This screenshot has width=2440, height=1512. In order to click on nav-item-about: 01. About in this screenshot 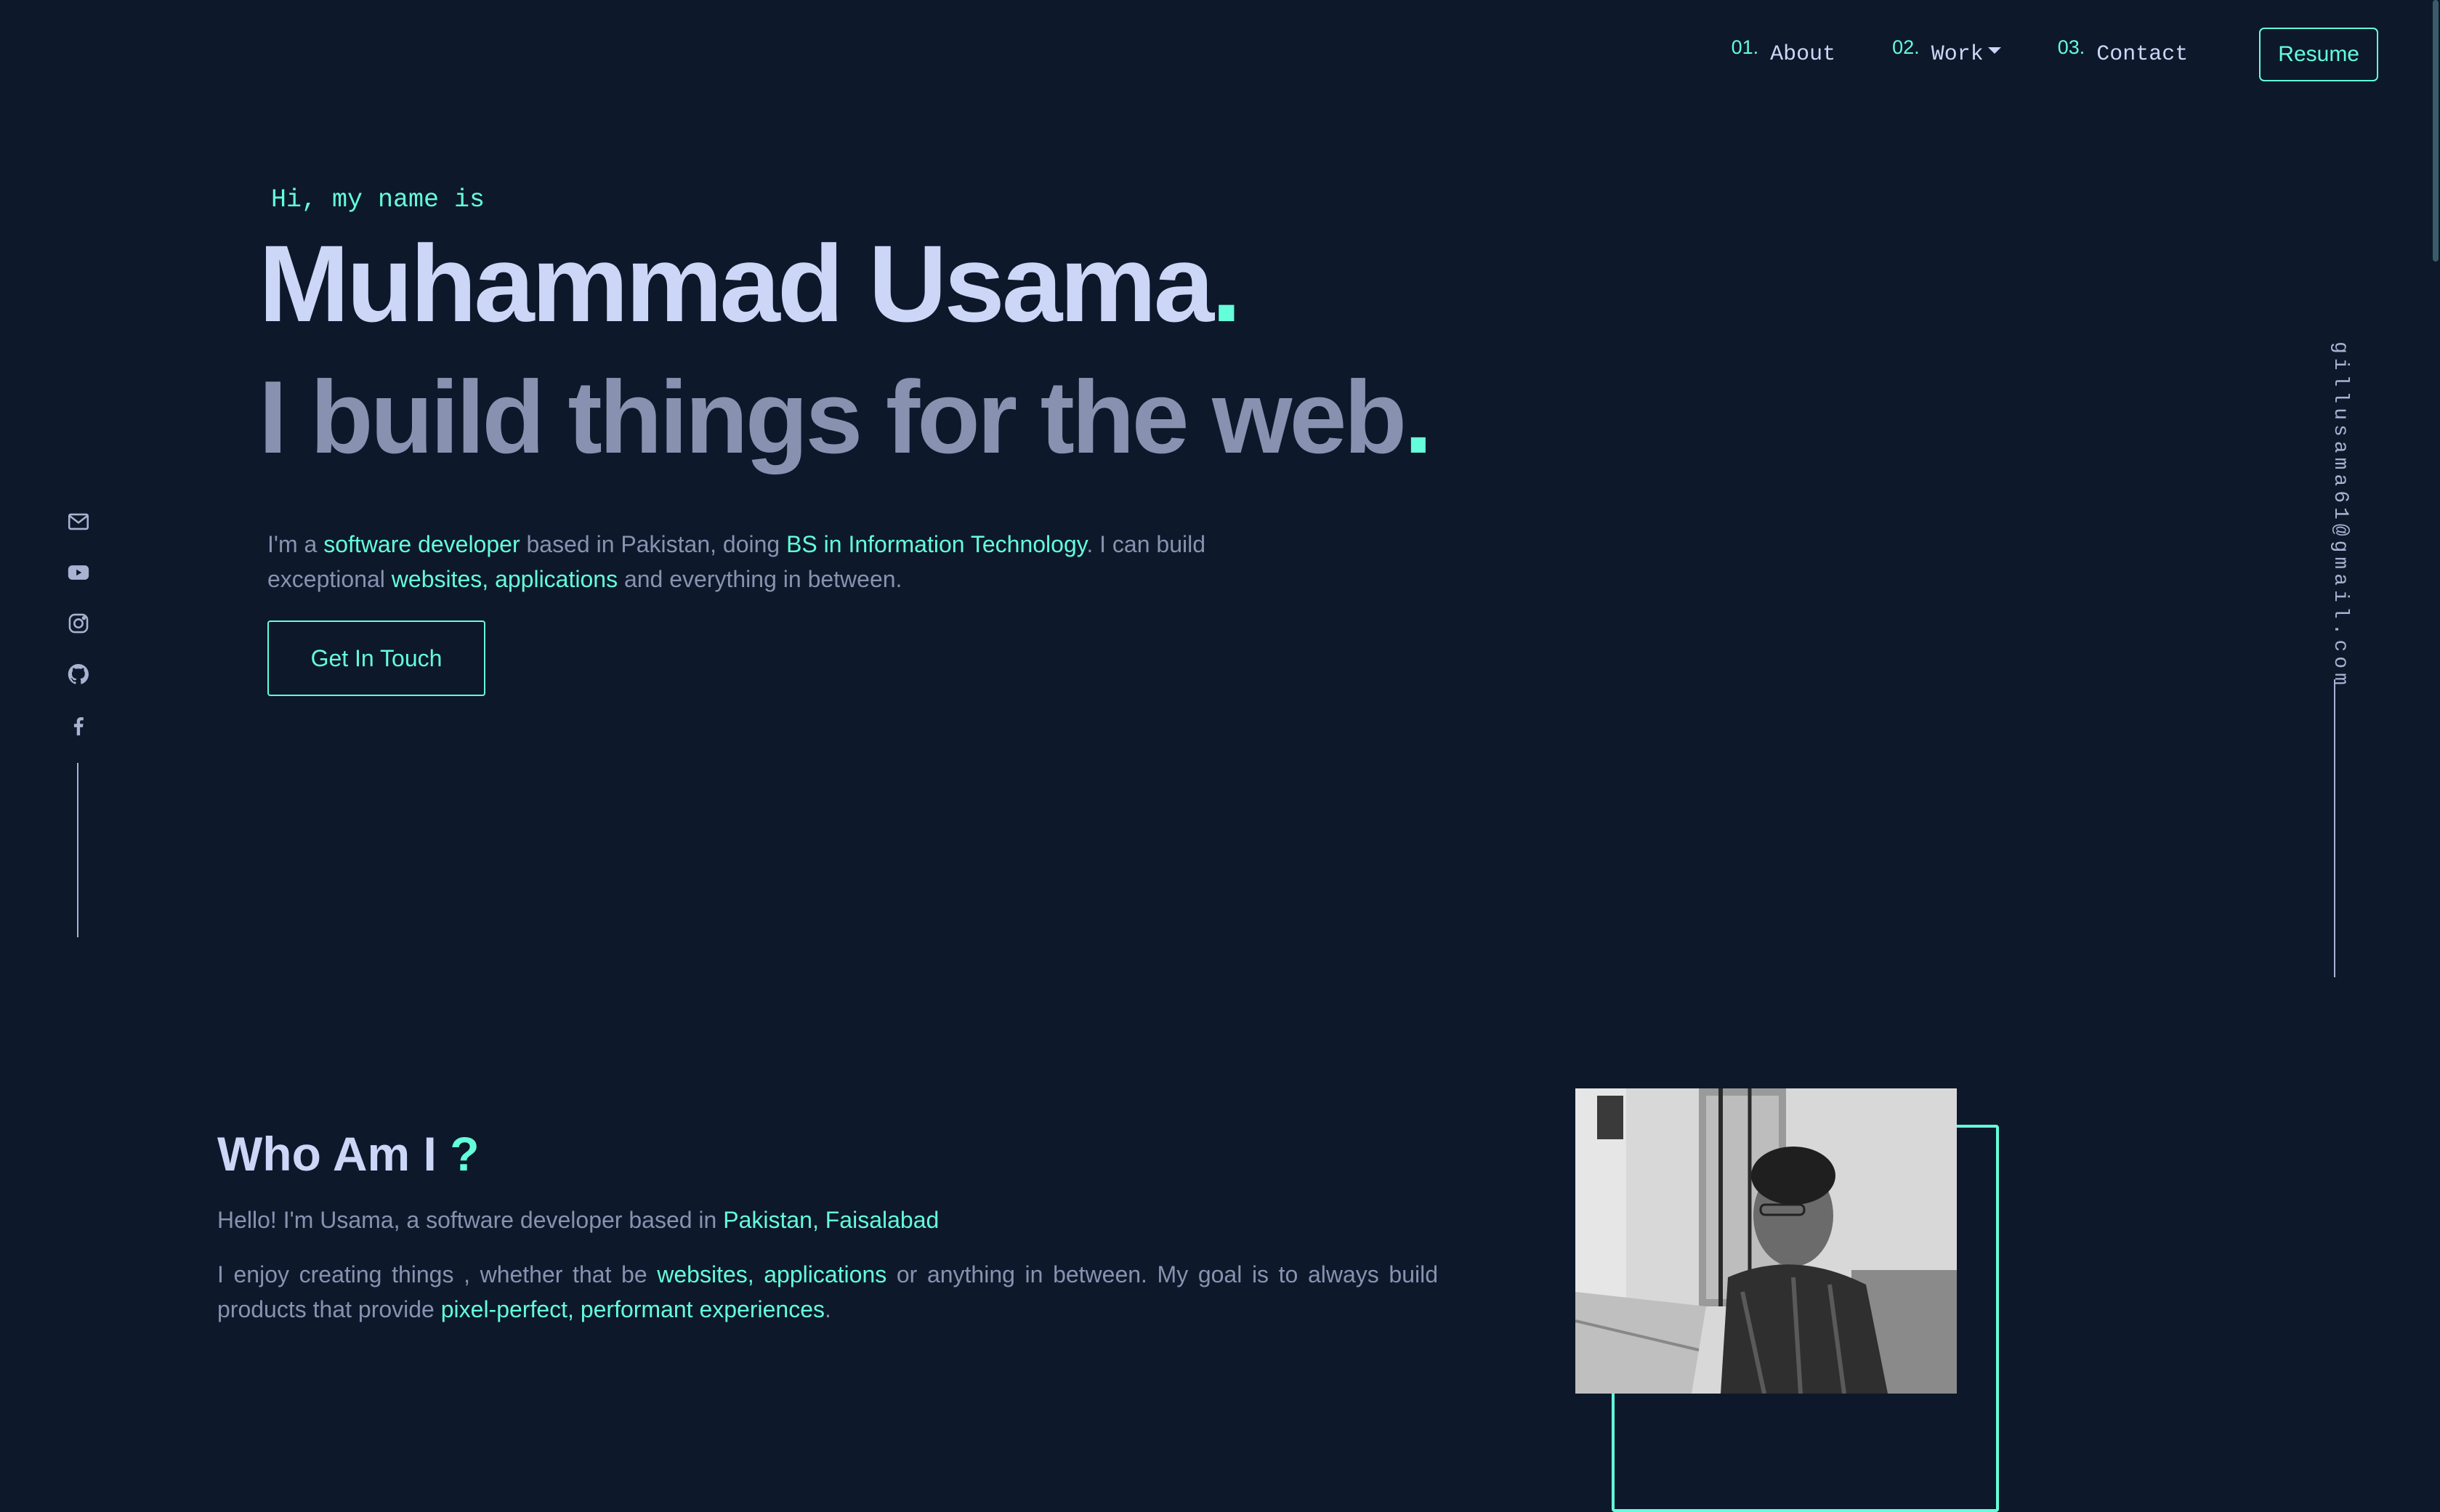, I will do `click(1784, 52)`.